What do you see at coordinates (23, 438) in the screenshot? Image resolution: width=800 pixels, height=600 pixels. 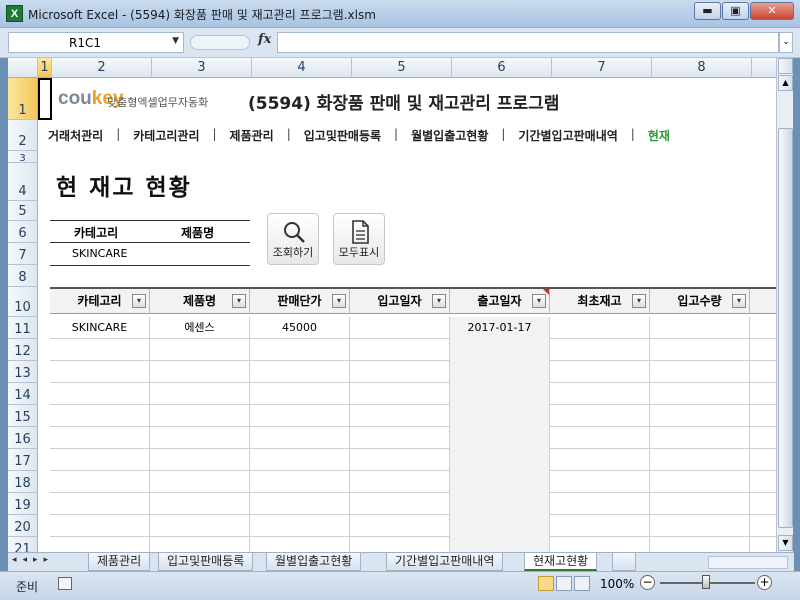 I see `row-header: 16` at bounding box center [23, 438].